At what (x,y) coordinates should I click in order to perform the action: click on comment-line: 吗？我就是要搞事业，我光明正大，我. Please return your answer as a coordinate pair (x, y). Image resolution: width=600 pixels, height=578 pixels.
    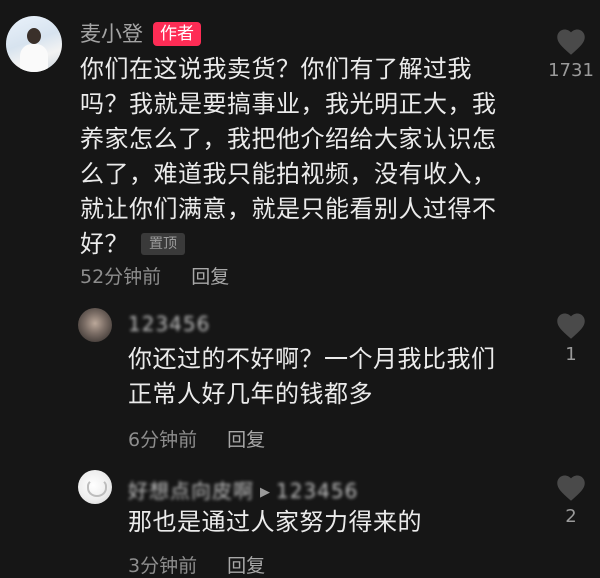
    Looking at the image, I should click on (288, 104).